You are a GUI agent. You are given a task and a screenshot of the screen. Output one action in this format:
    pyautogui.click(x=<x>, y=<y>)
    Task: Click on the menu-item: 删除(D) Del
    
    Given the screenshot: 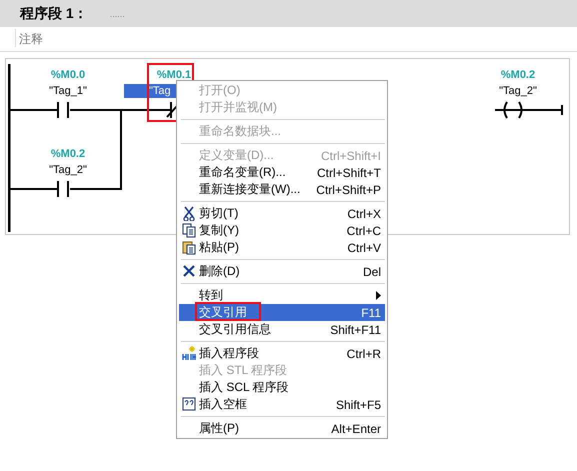 What is the action you would take?
    pyautogui.click(x=282, y=271)
    